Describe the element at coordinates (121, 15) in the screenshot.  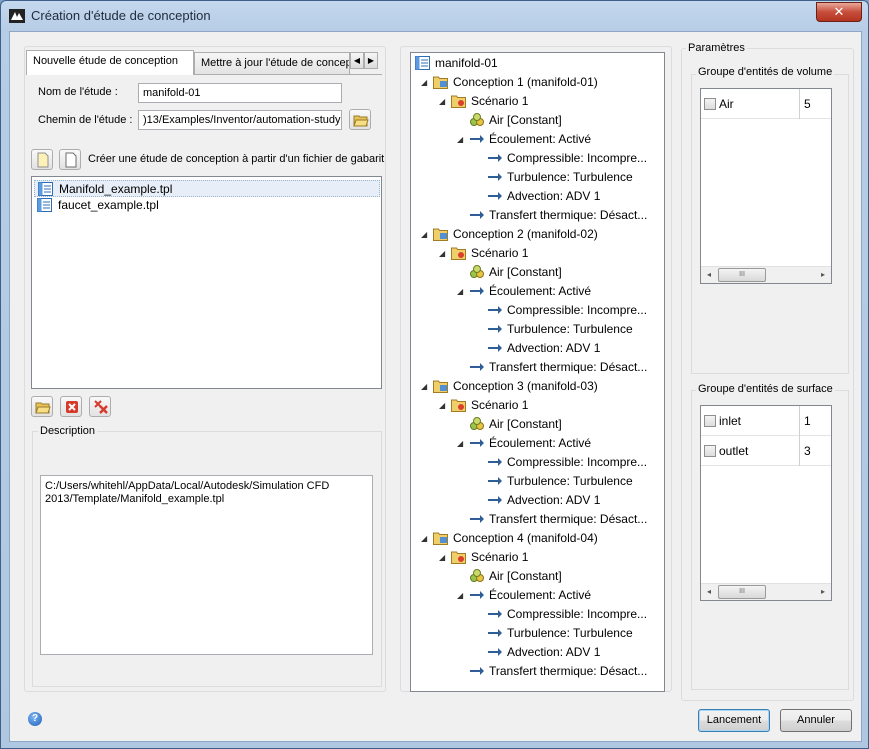
I see `window-title: Création d'étude de conception` at that location.